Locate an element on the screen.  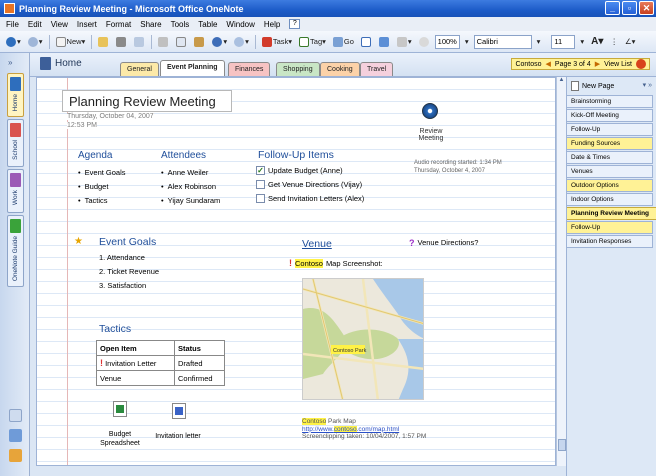
page-tab-brainstorming: Brainstorming is located at coordinates (610, 101).